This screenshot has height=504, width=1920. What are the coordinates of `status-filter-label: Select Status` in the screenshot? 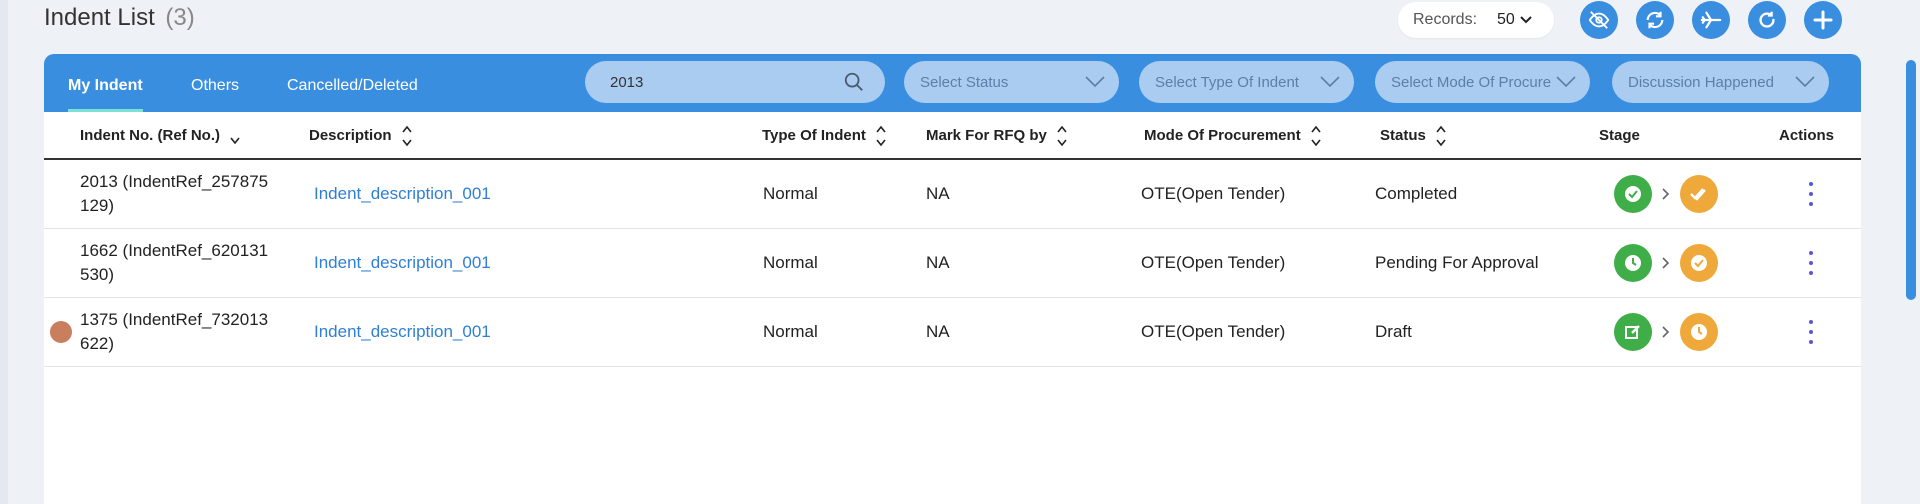 It's located at (964, 82).